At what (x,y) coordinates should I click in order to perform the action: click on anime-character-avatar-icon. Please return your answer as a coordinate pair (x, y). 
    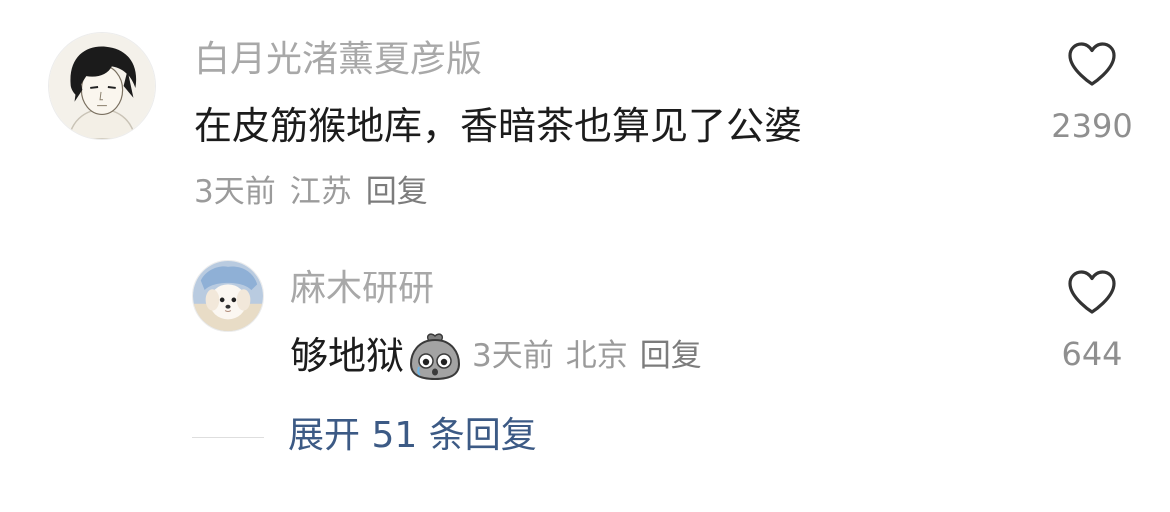
    Looking at the image, I should click on (102, 86).